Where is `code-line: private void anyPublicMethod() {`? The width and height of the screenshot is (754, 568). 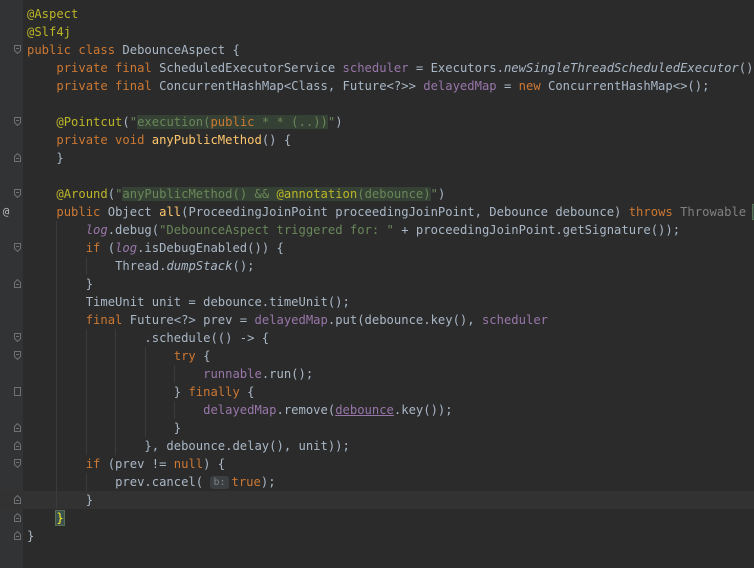
code-line: private void anyPublicMethod() { is located at coordinates (377, 140).